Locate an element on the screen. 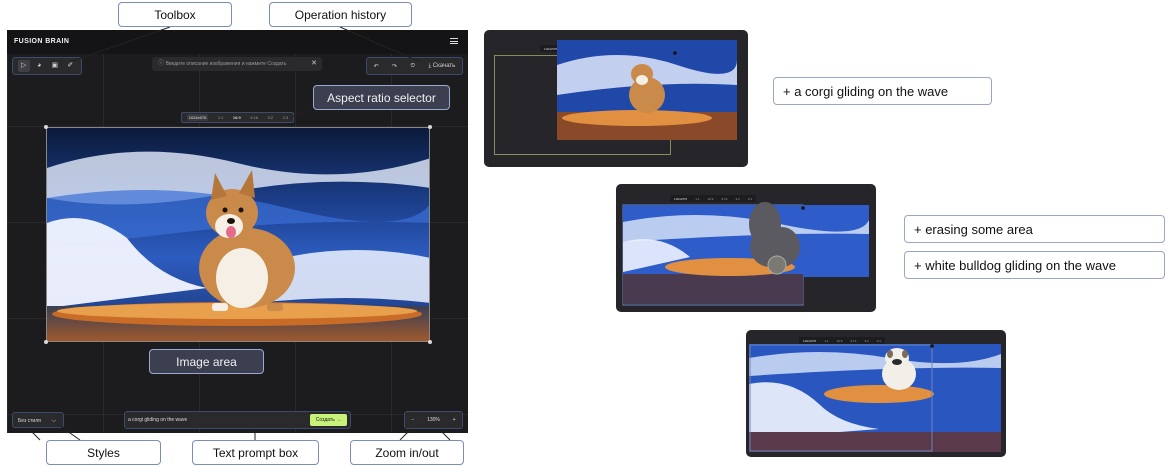 This screenshot has width=1167, height=466. create-button: Создать → is located at coordinates (328, 420).